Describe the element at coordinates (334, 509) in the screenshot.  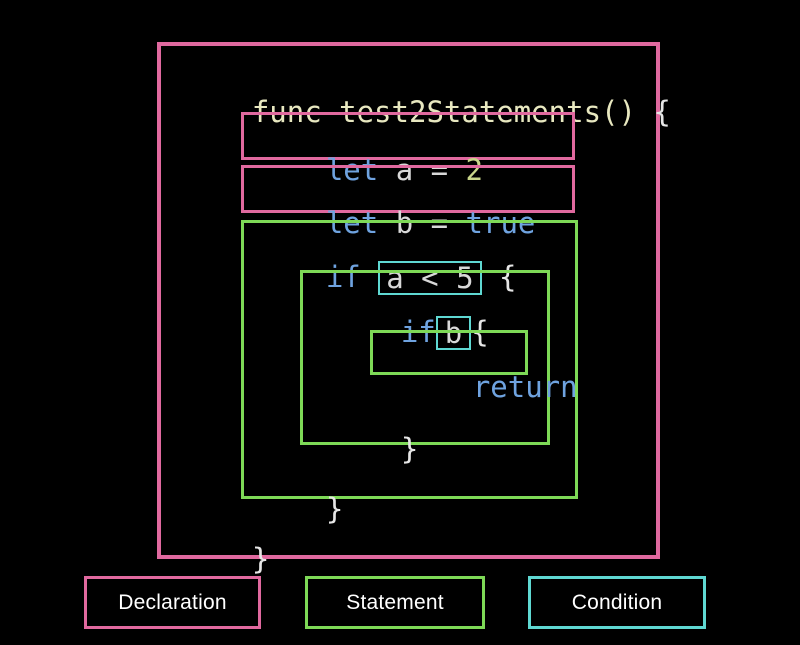
I see `close-brace-outer-if: }` at that location.